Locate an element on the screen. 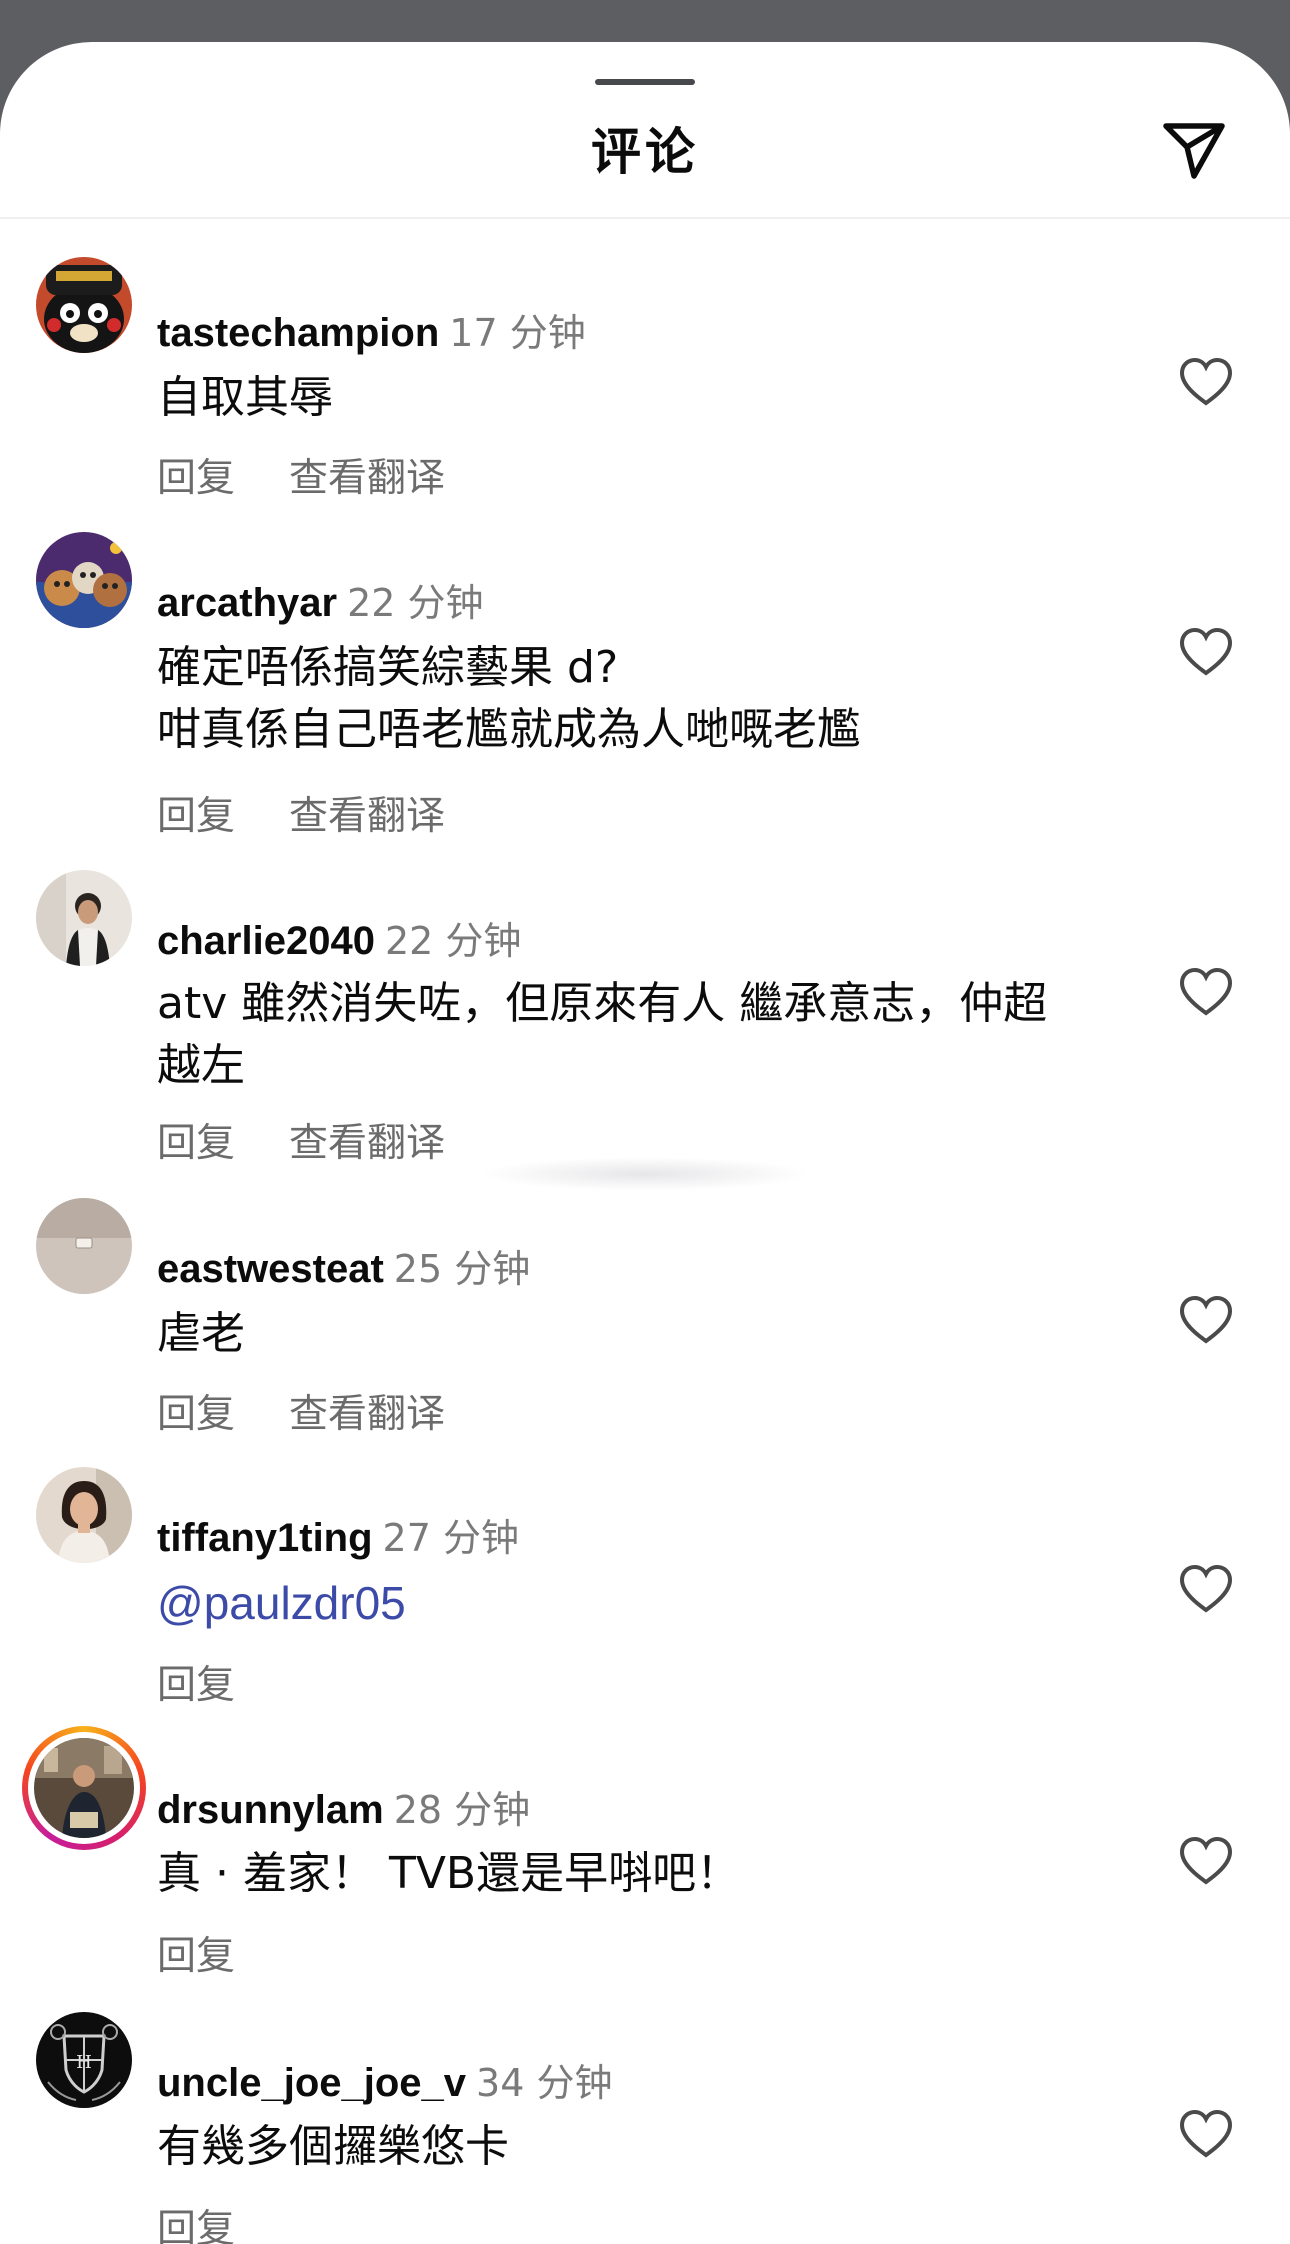  comment-meta: charlie2040 22 分钟 is located at coordinates (339, 941).